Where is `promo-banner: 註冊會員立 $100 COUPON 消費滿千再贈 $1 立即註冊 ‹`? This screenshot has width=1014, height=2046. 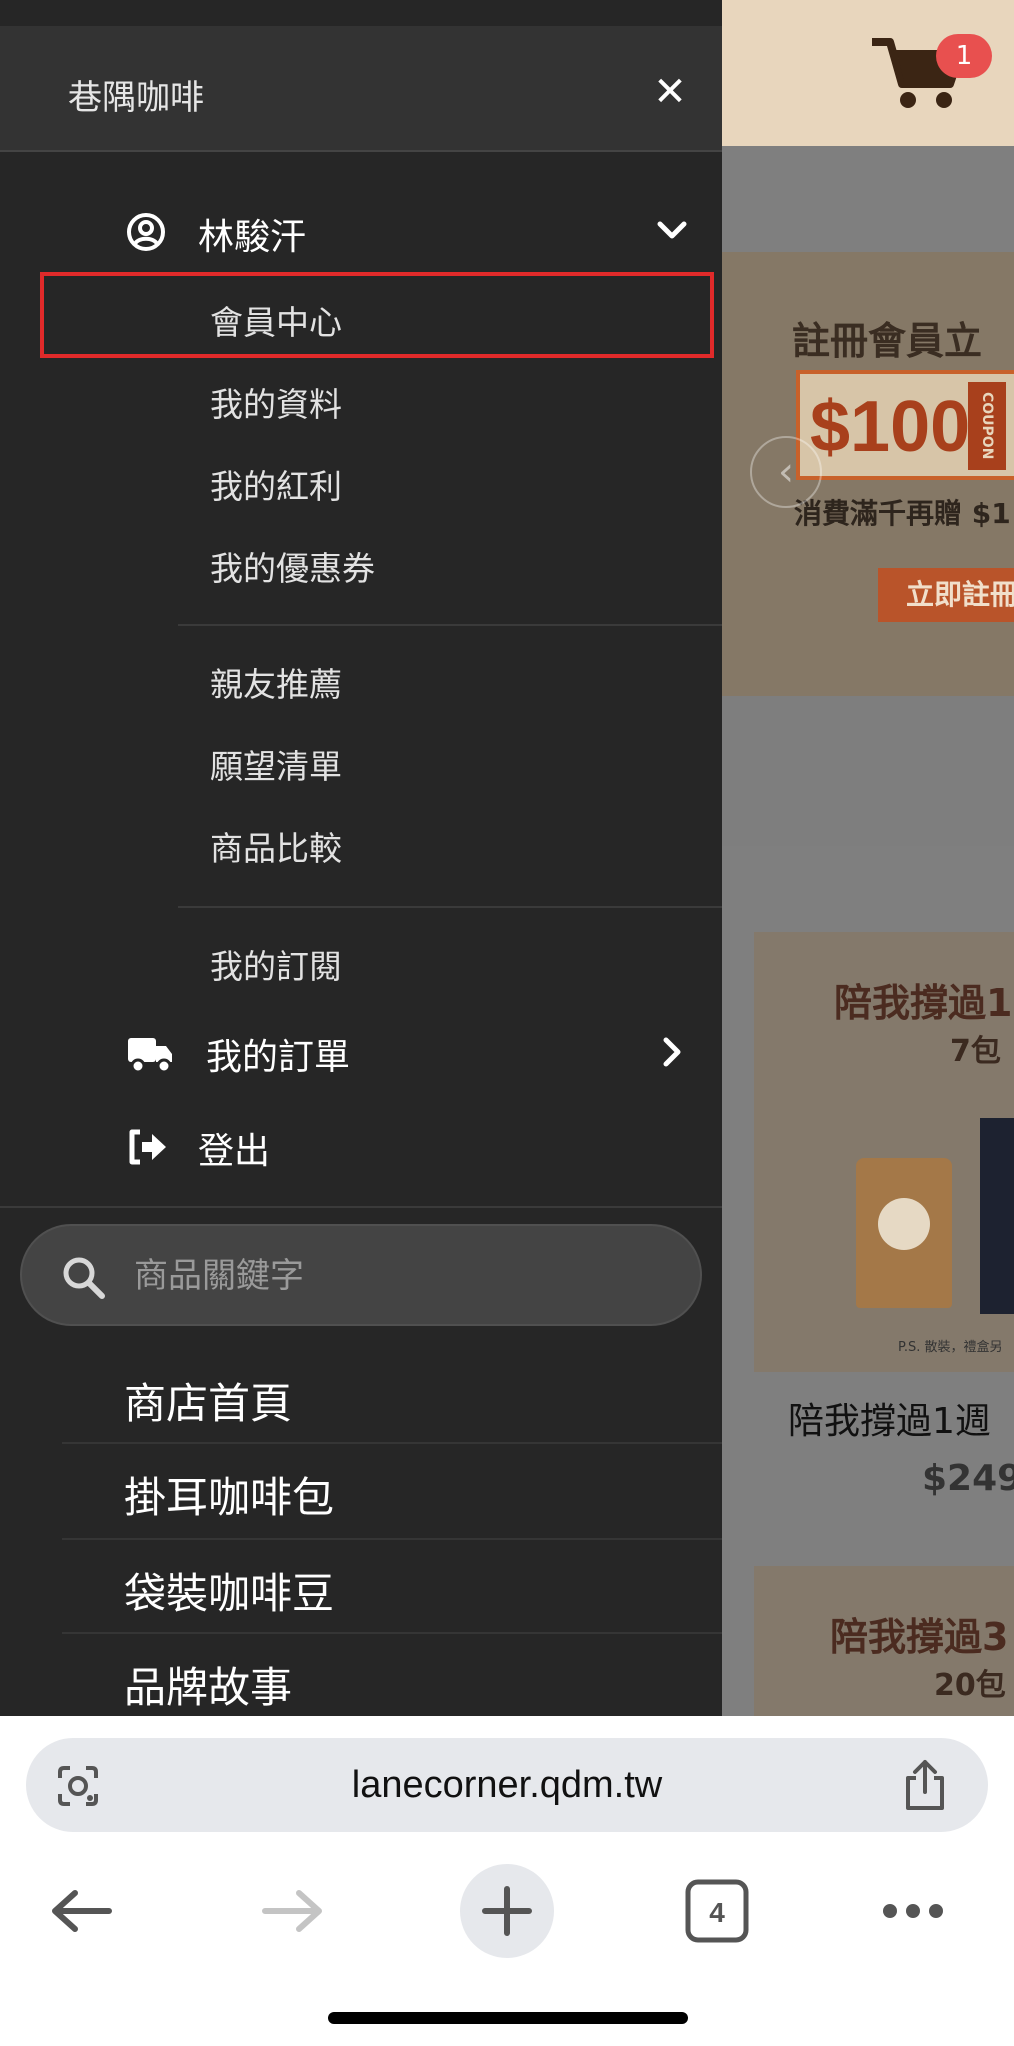 promo-banner: 註冊會員立 $100 COUPON 消費滿千再贈 $1 立即註冊 ‹ is located at coordinates (868, 474).